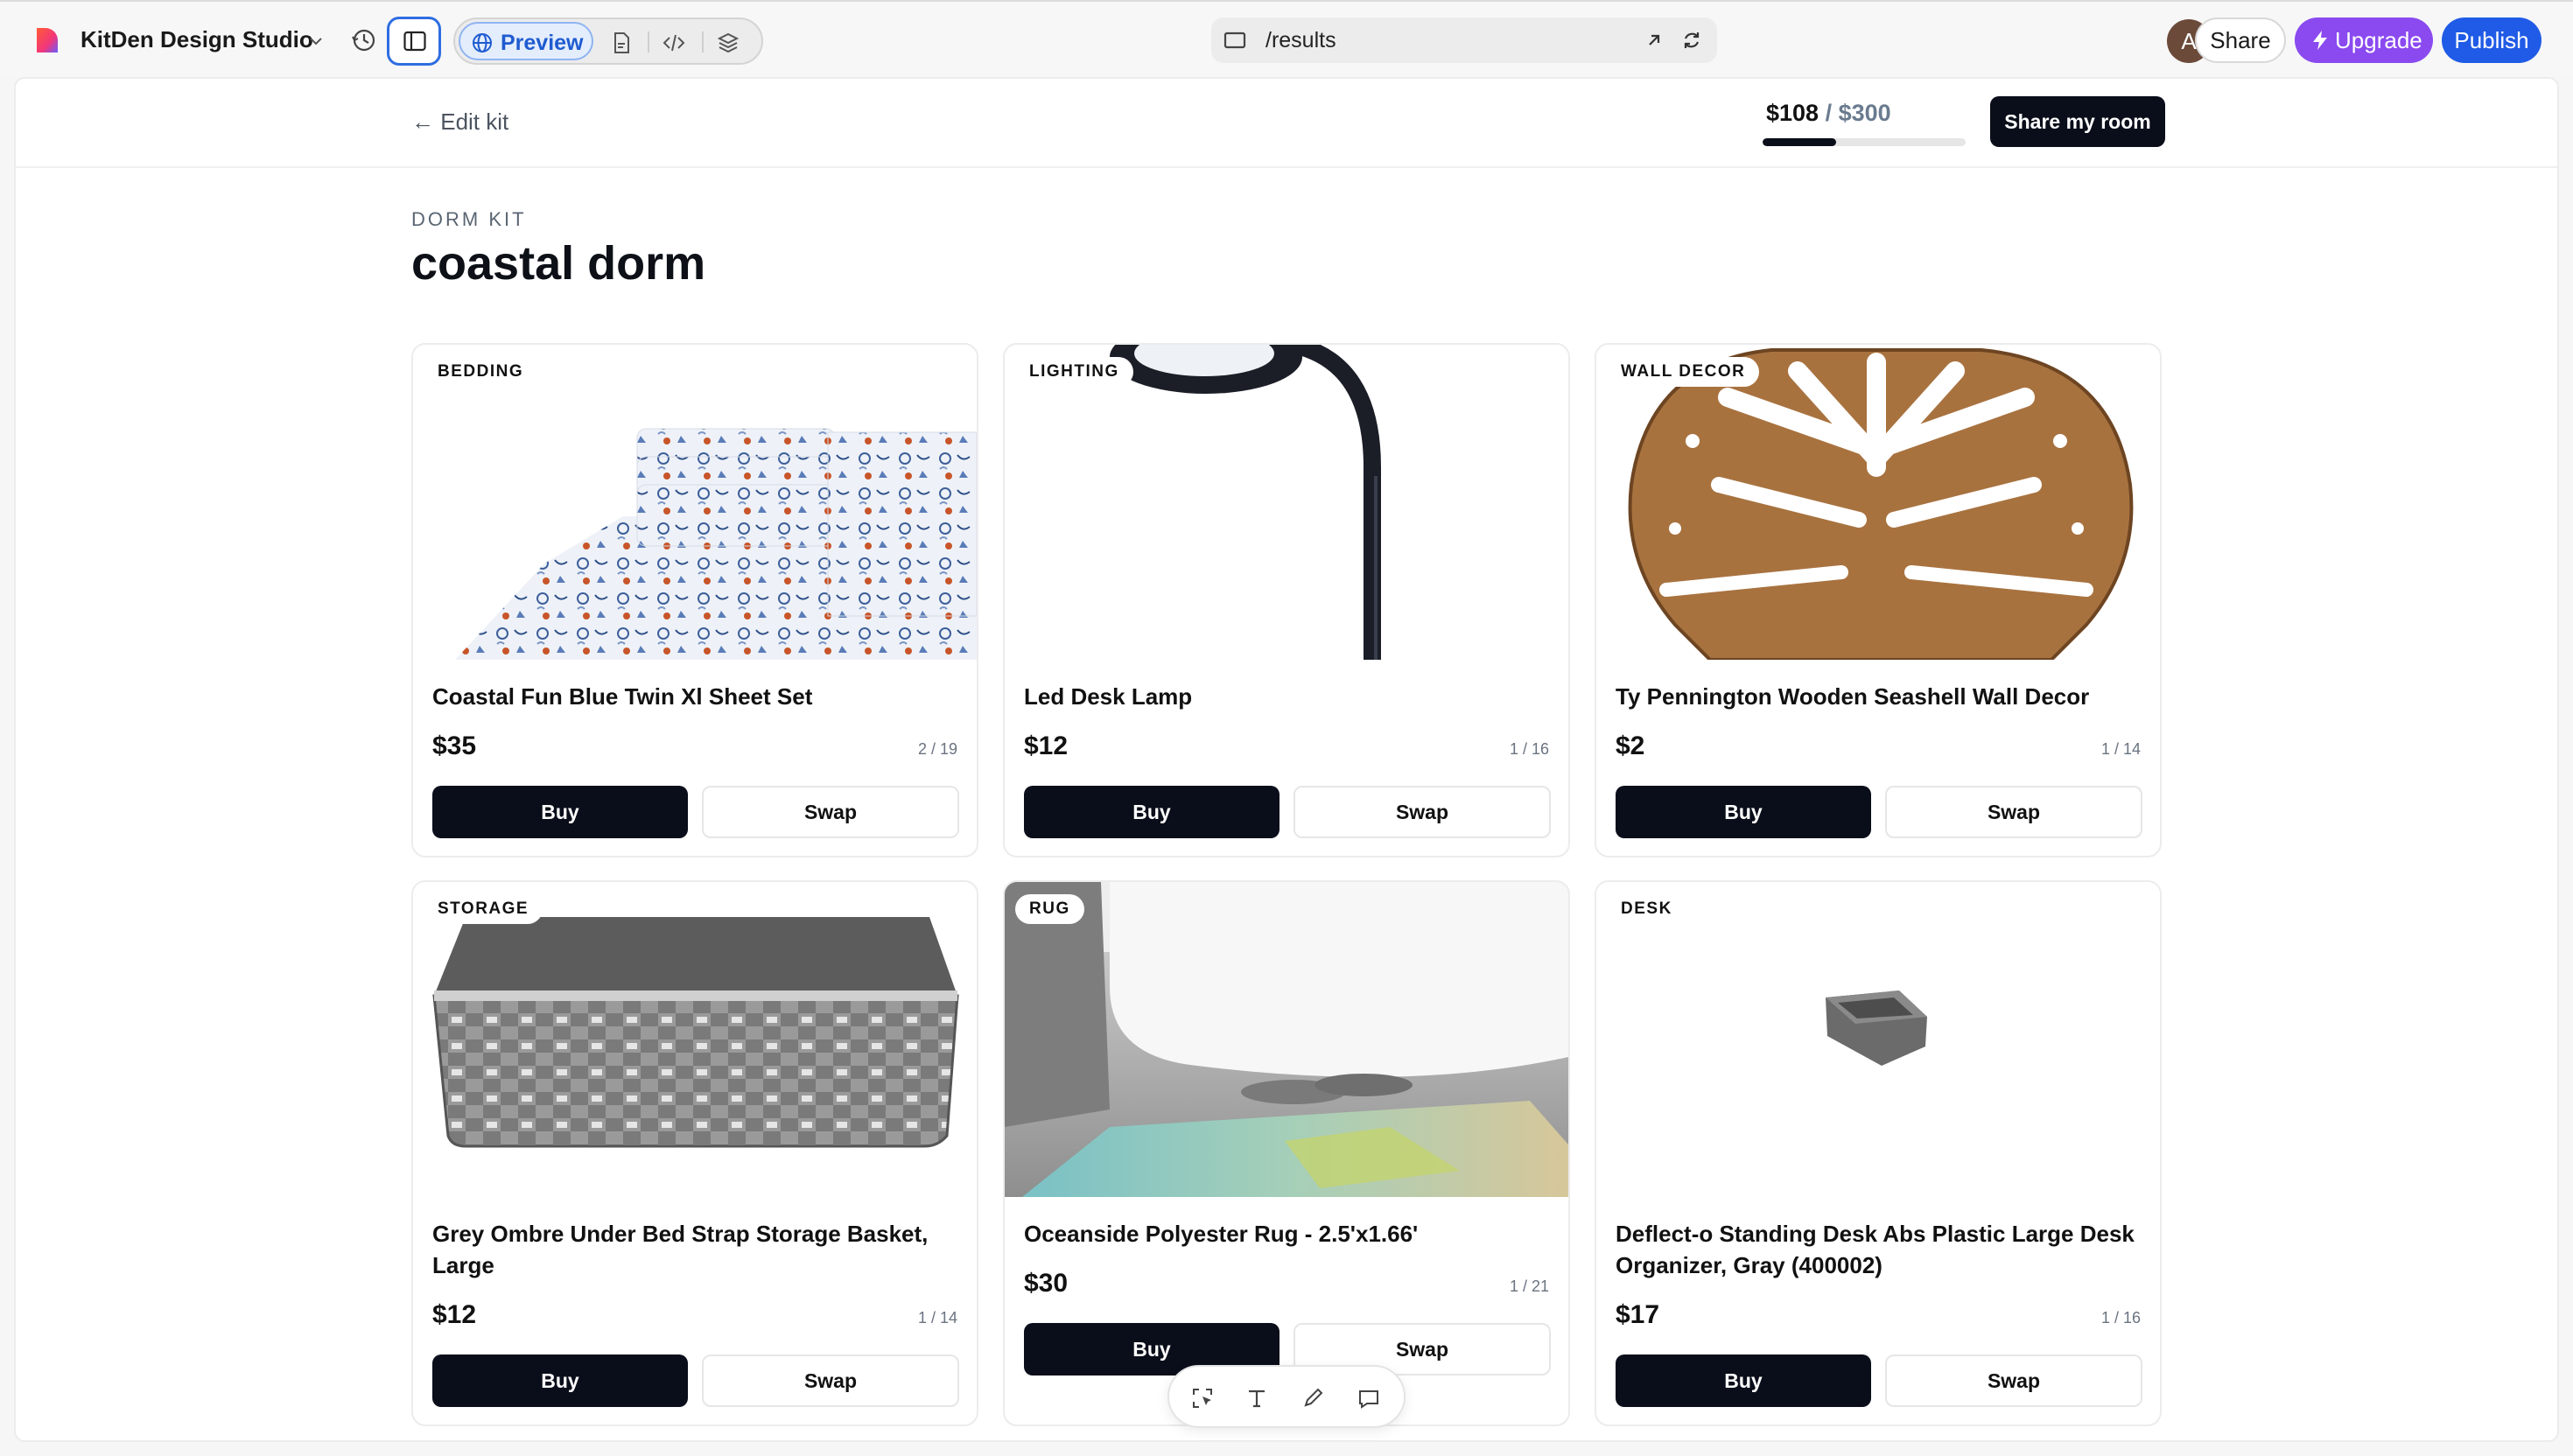 This screenshot has width=2573, height=1456. What do you see at coordinates (1638, 1314) in the screenshot?
I see `product-price: $17` at bounding box center [1638, 1314].